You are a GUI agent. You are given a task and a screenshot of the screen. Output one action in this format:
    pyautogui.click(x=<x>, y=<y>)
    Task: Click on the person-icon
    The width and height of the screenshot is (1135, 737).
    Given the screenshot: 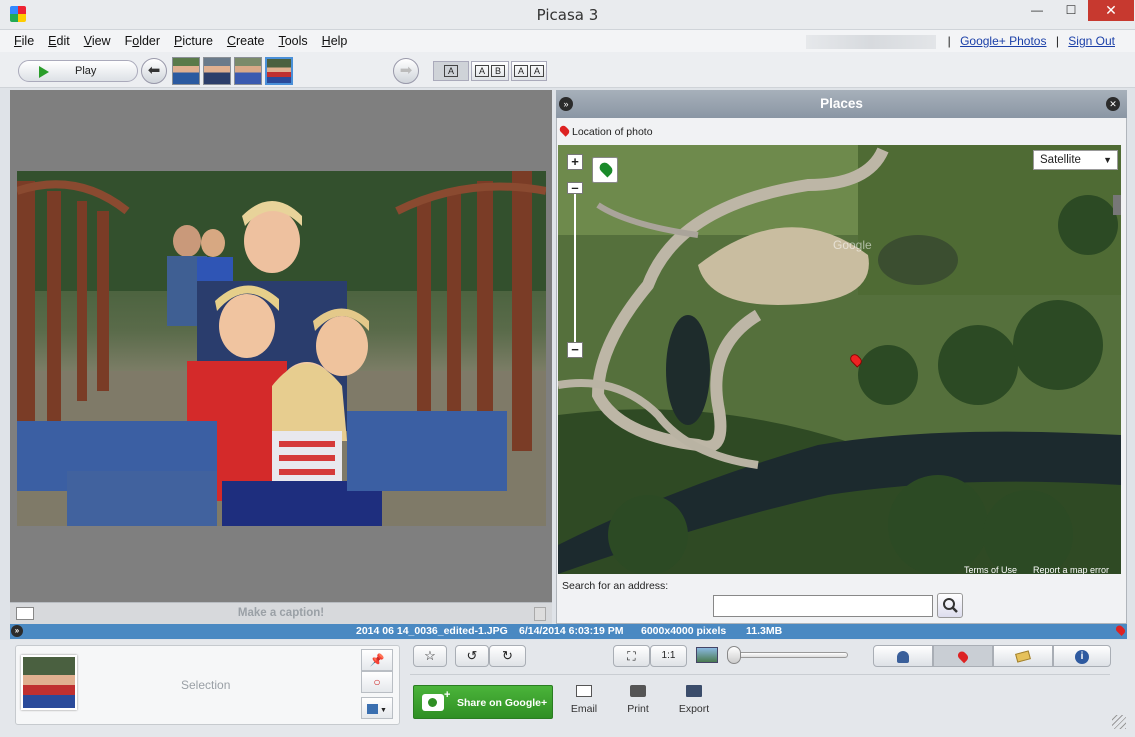 What is the action you would take?
    pyautogui.click(x=903, y=656)
    